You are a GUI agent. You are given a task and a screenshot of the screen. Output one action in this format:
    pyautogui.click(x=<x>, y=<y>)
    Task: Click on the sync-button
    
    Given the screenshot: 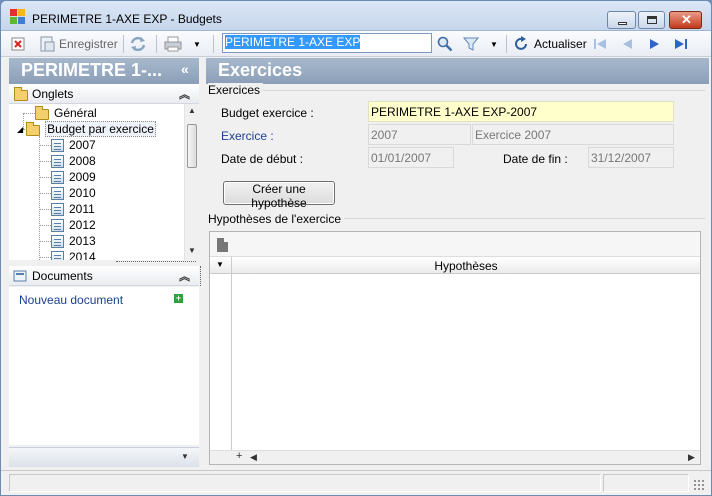 What is the action you would take?
    pyautogui.click(x=138, y=44)
    